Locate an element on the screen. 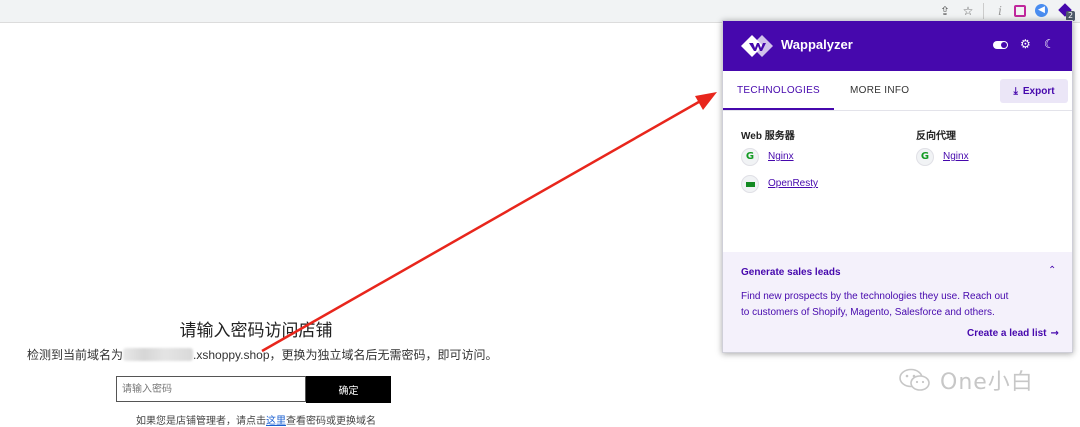 The height and width of the screenshot is (427, 1080). domain-notice: 检测到当前域名为 .xshoppy.shop，更换为独立域名后无需密码，即可访问。 is located at coordinates (262, 354).